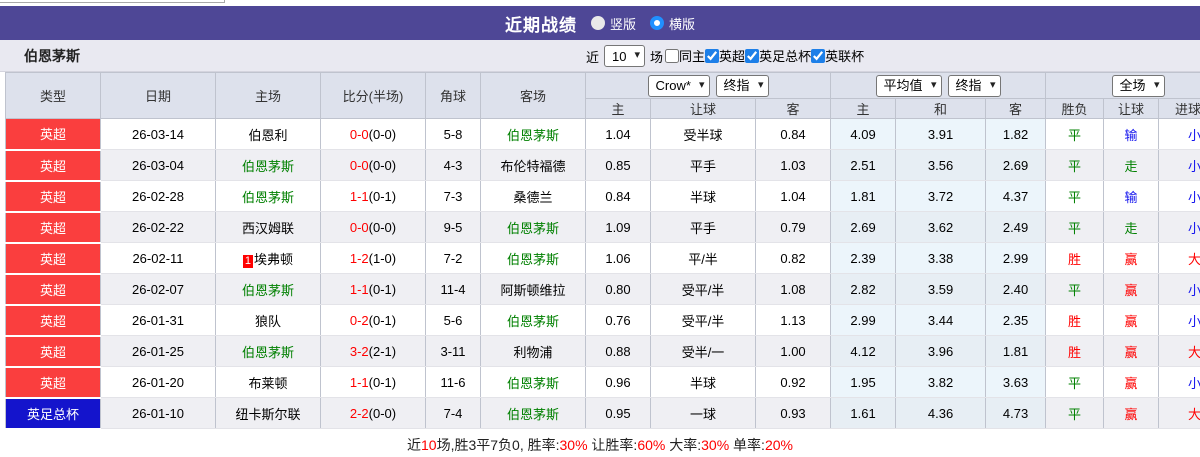 The width and height of the screenshot is (1200, 457). I want to click on result-scope-group: 全场, so click(1122, 85).